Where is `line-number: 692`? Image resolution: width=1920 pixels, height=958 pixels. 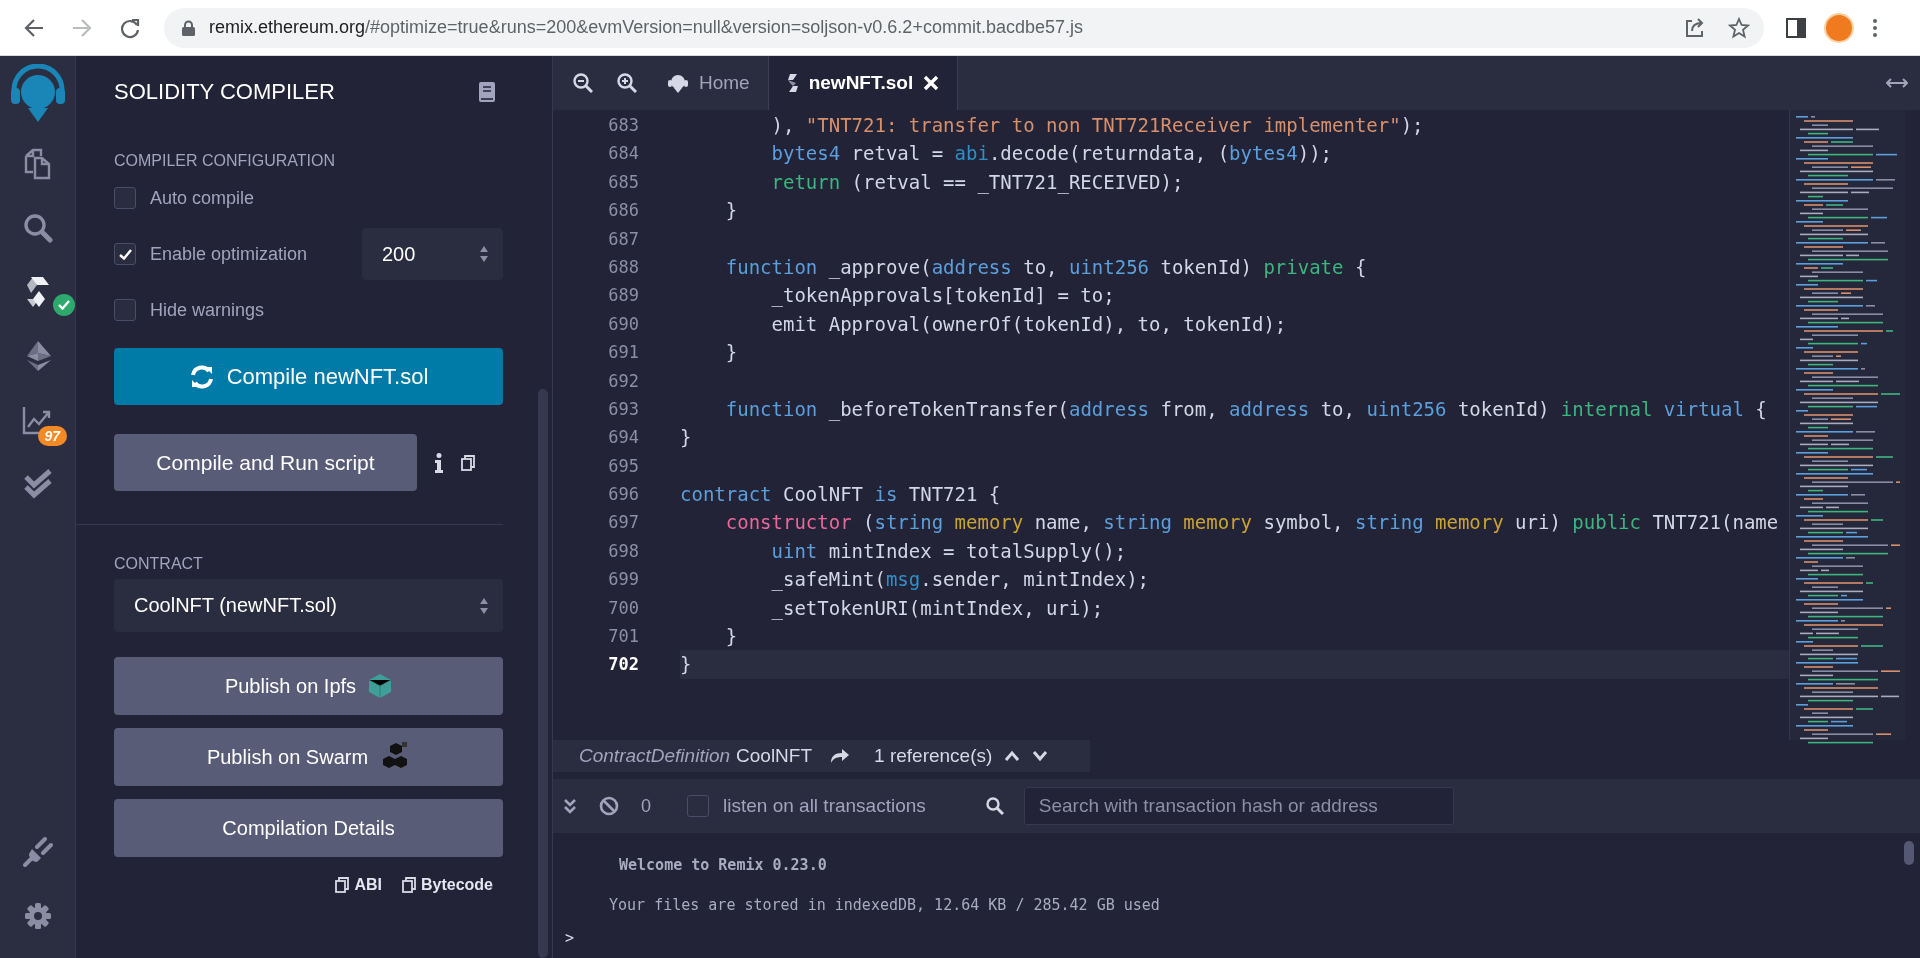 line-number: 692 is located at coordinates (623, 381).